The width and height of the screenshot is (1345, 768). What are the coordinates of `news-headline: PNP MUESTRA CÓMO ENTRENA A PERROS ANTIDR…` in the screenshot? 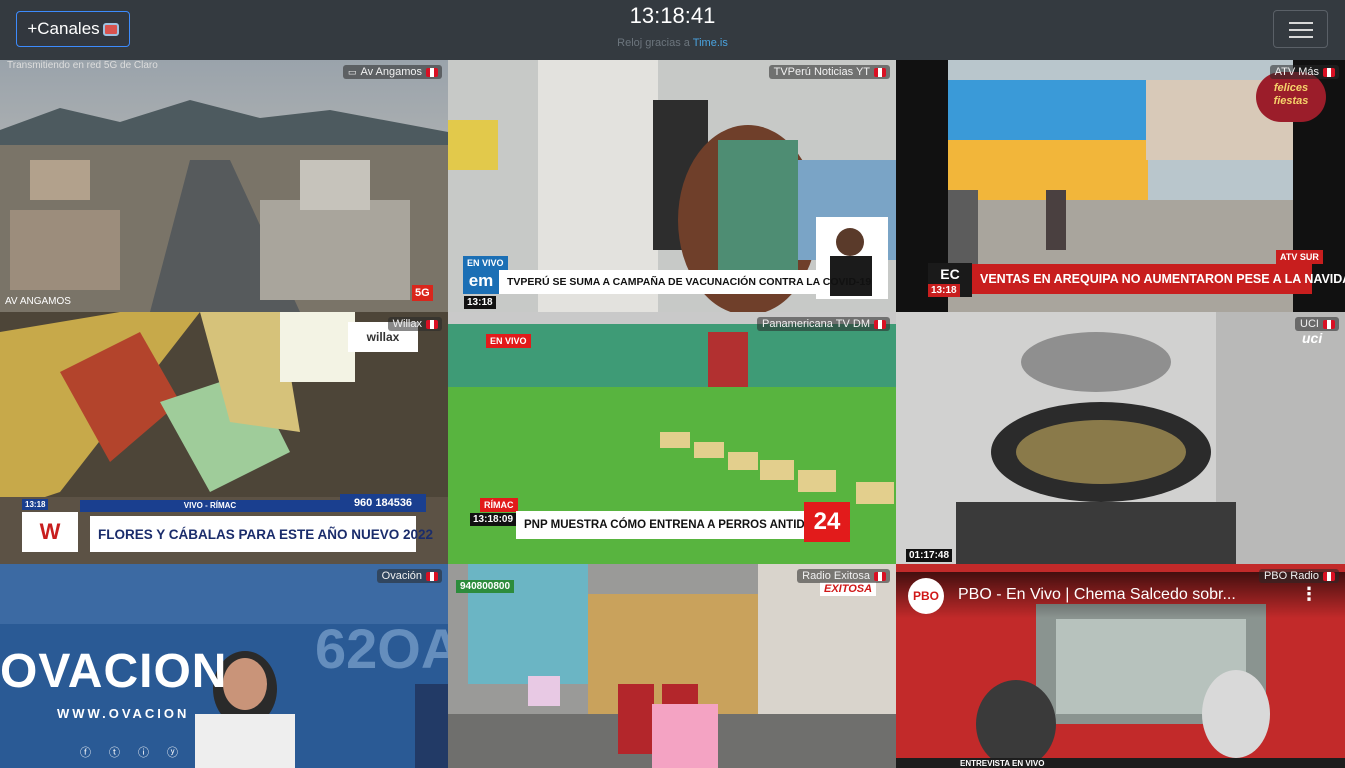 It's located at (681, 525).